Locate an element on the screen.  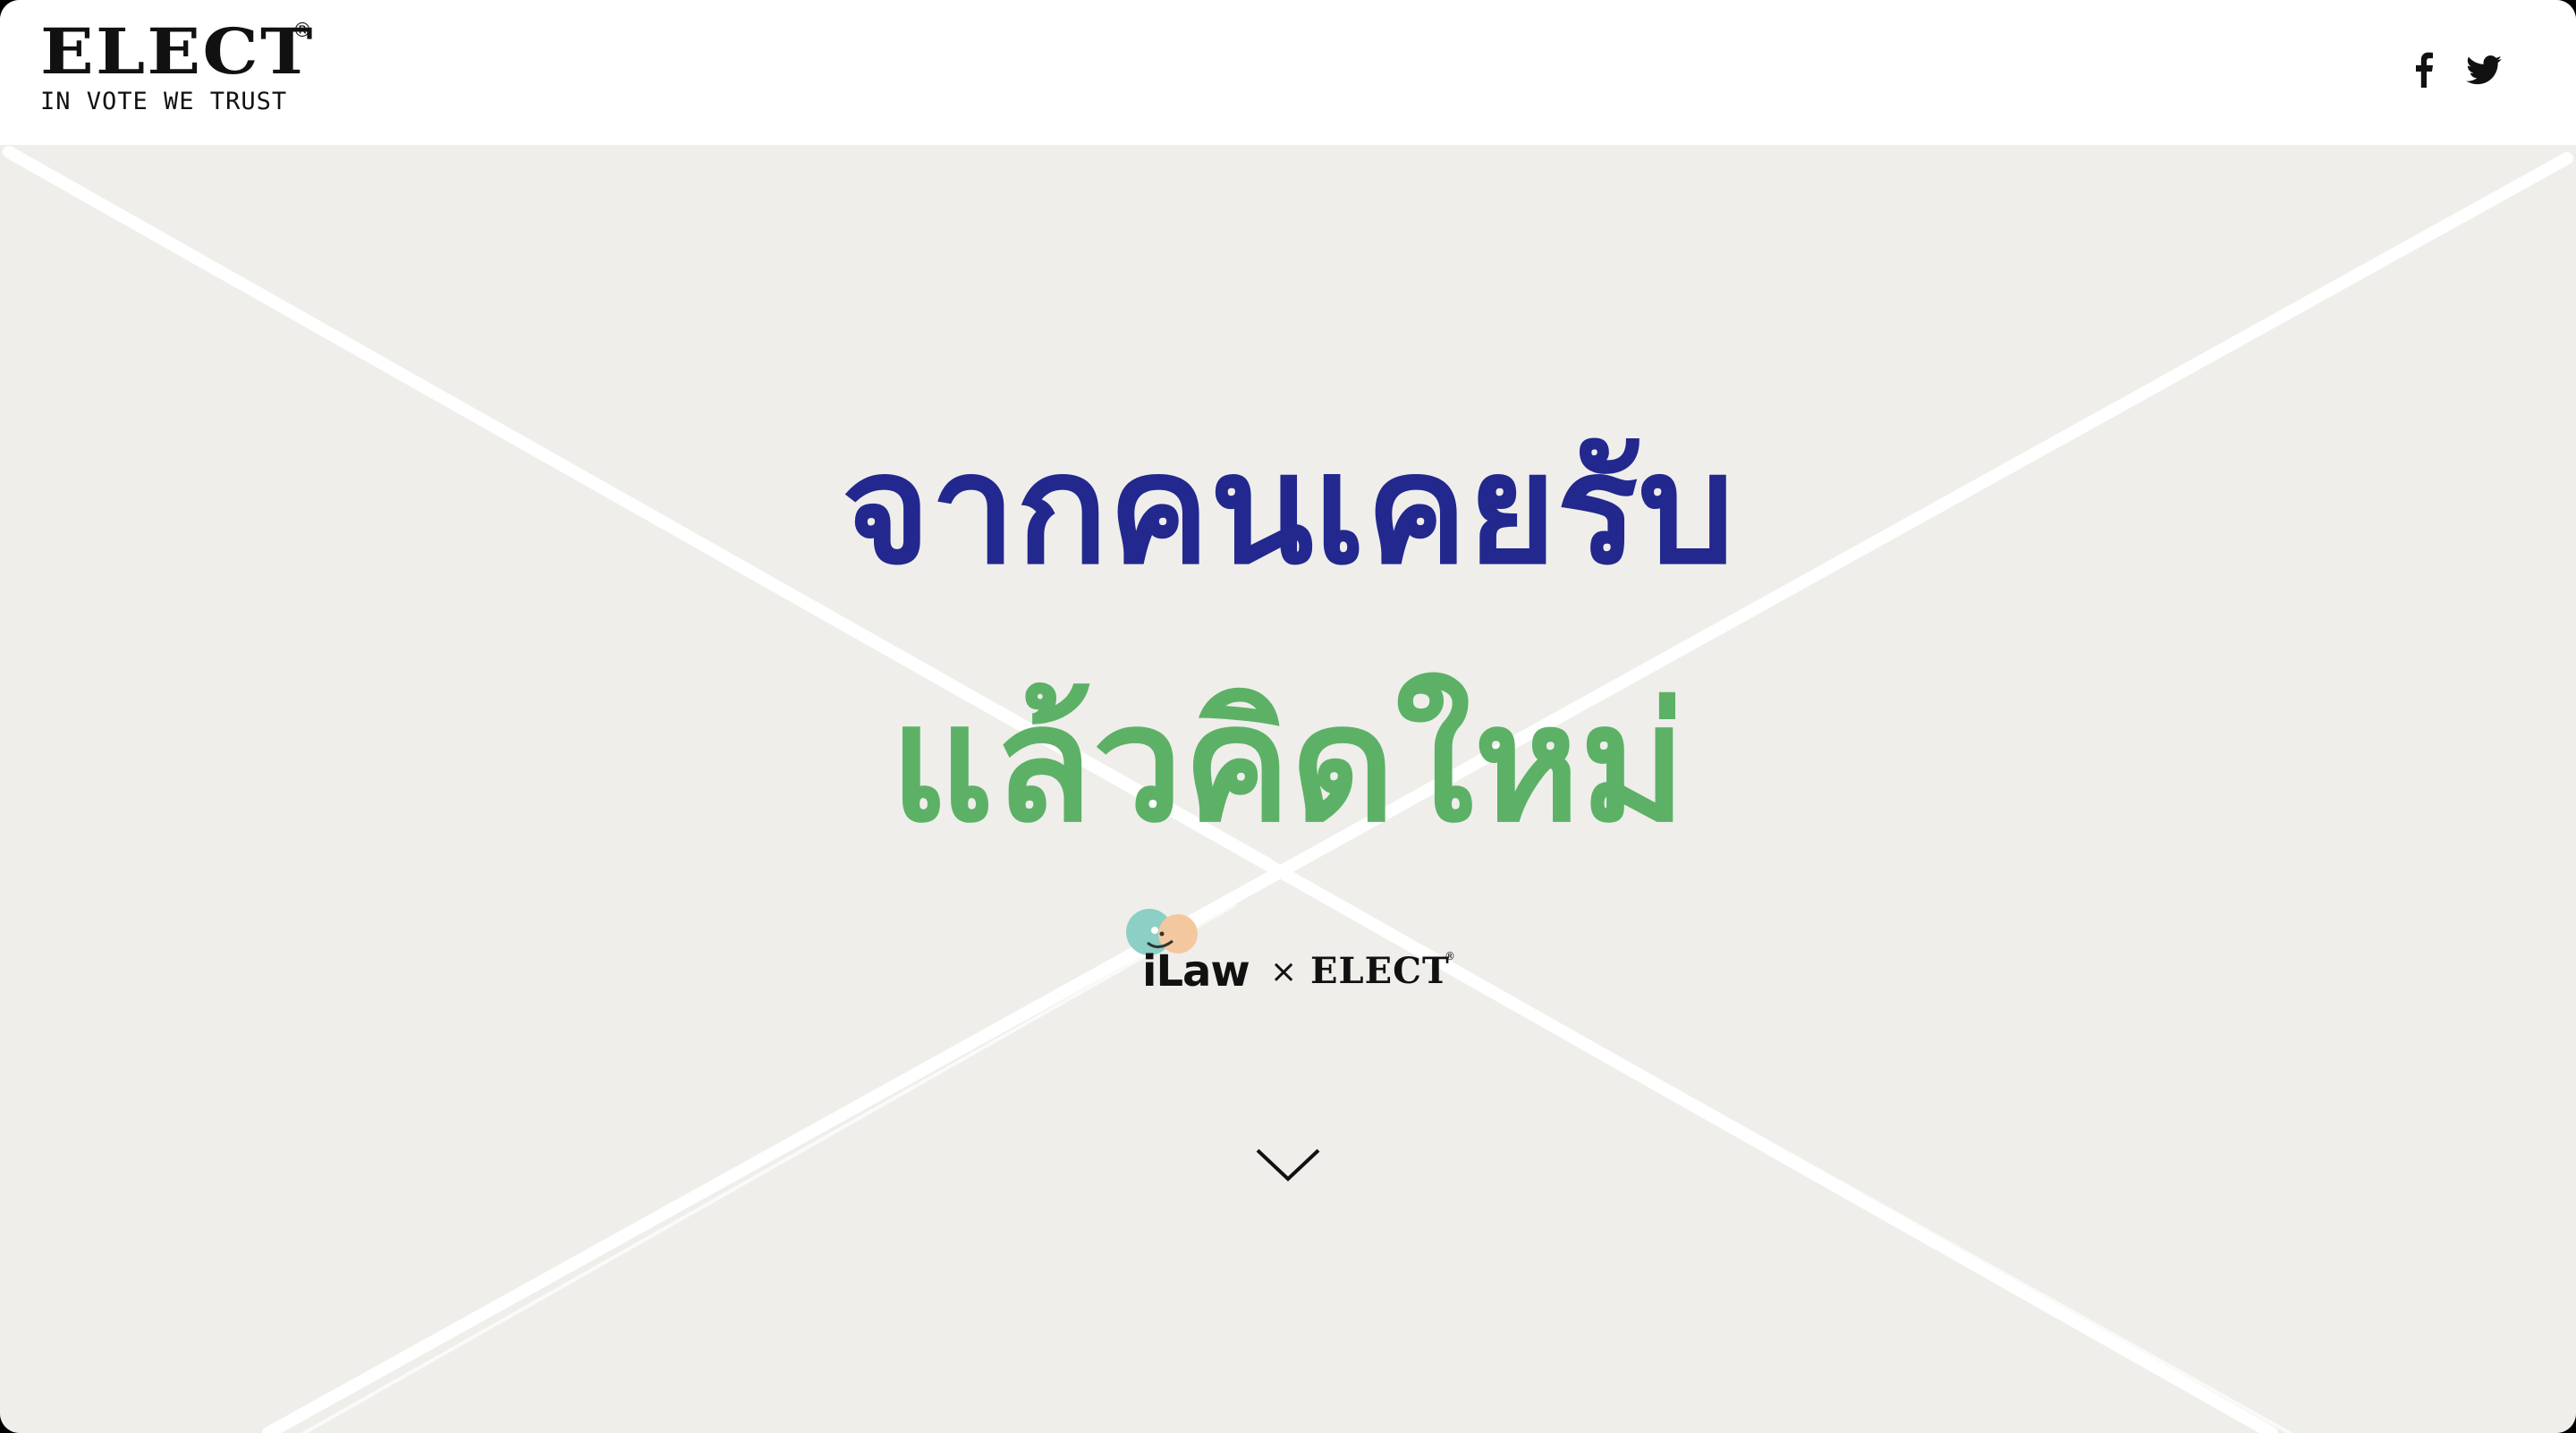
hero-title-line2: แล้วคิดใหม่ is located at coordinates (1288, 765).